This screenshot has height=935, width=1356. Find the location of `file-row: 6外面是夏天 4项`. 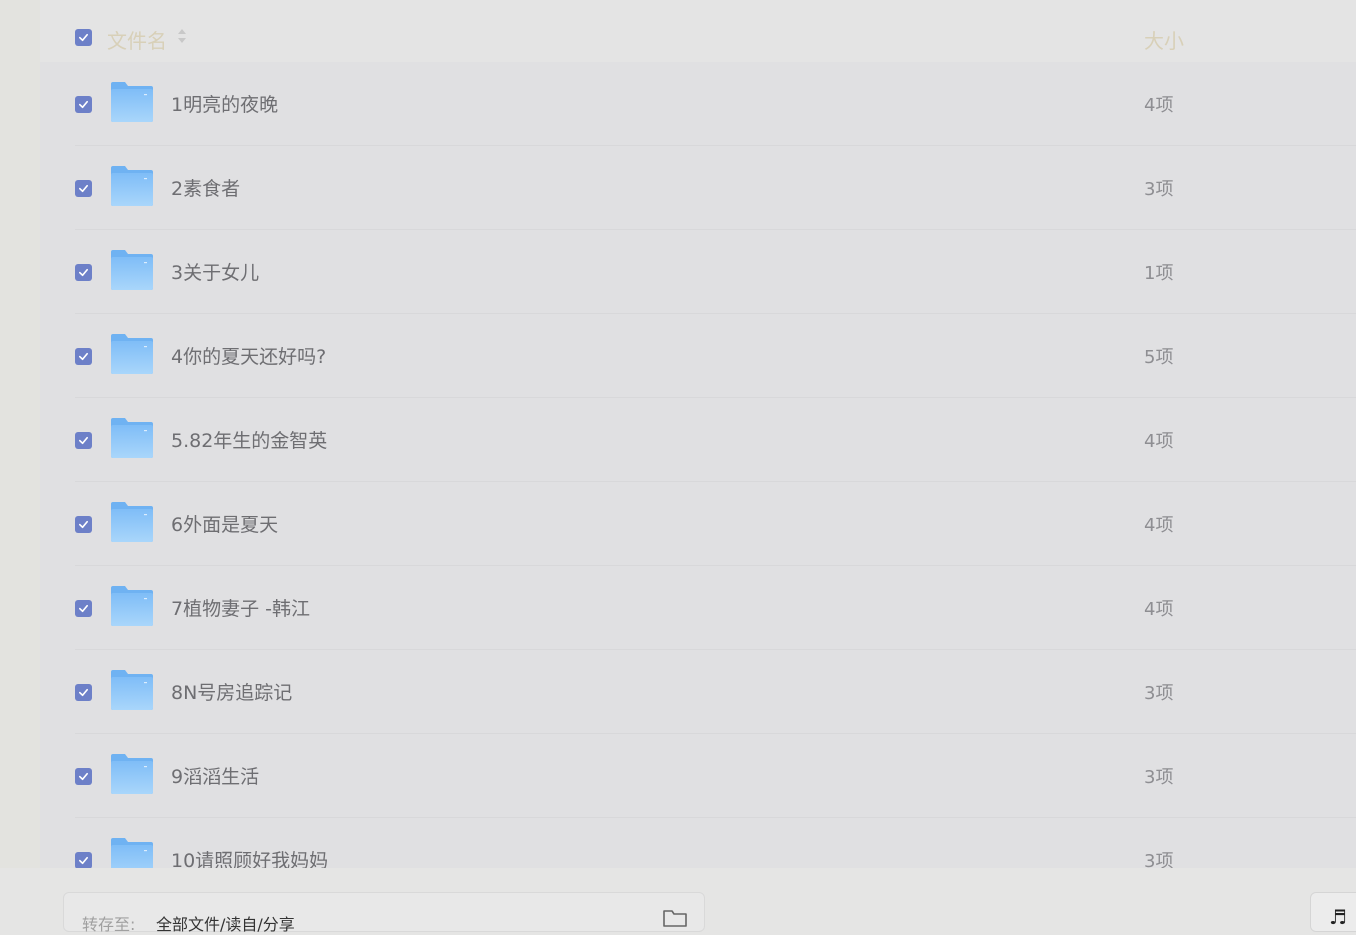

file-row: 6外面是夏天 4项 is located at coordinates (698, 524).